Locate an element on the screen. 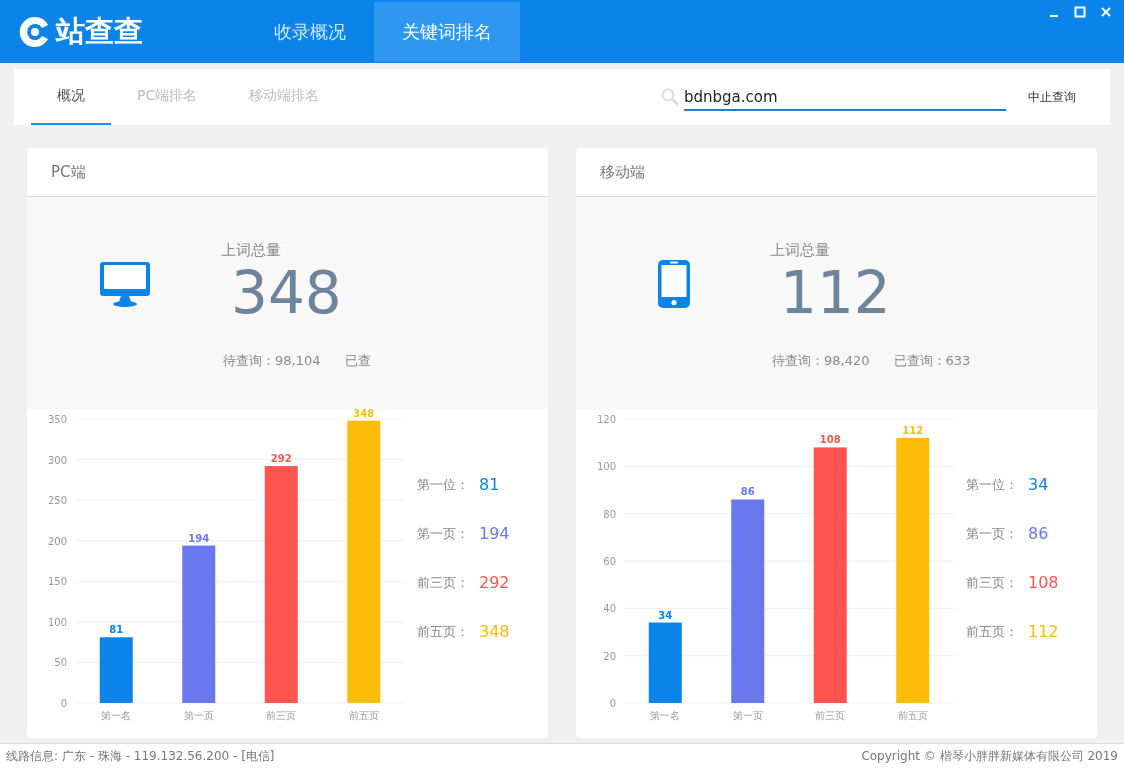 The image size is (1124, 768). panel-title: 移动端 is located at coordinates (622, 172).